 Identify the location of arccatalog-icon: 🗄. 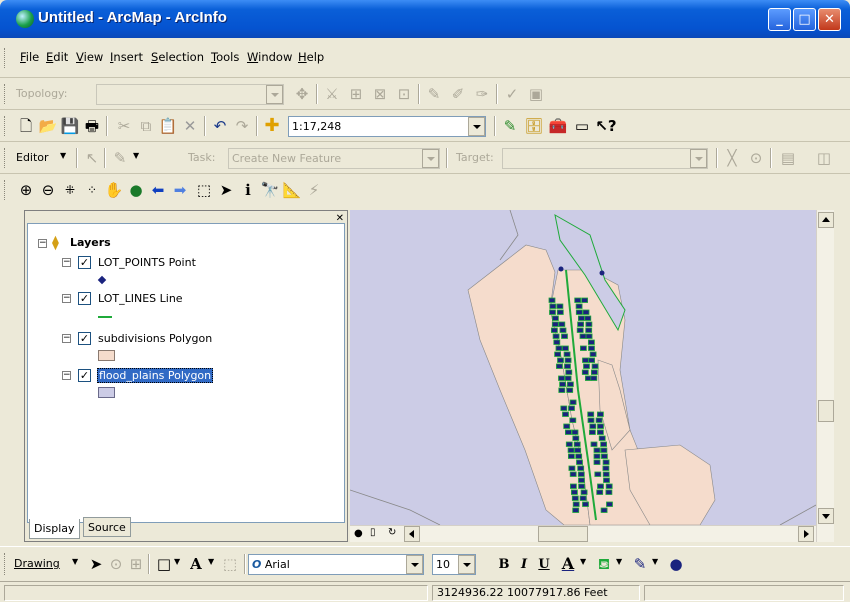
(534, 126).